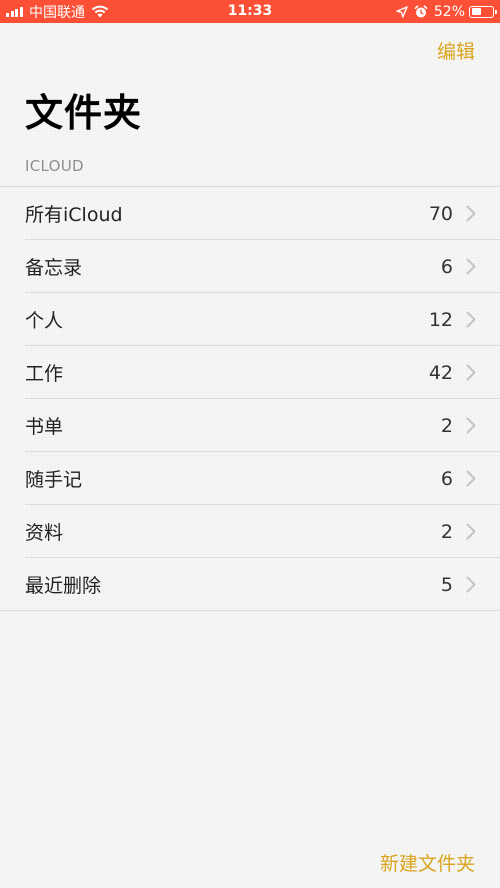 This screenshot has width=500, height=888. Describe the element at coordinates (250, 478) in the screenshot. I see `folder-row-jottings: 随手记 6` at that location.